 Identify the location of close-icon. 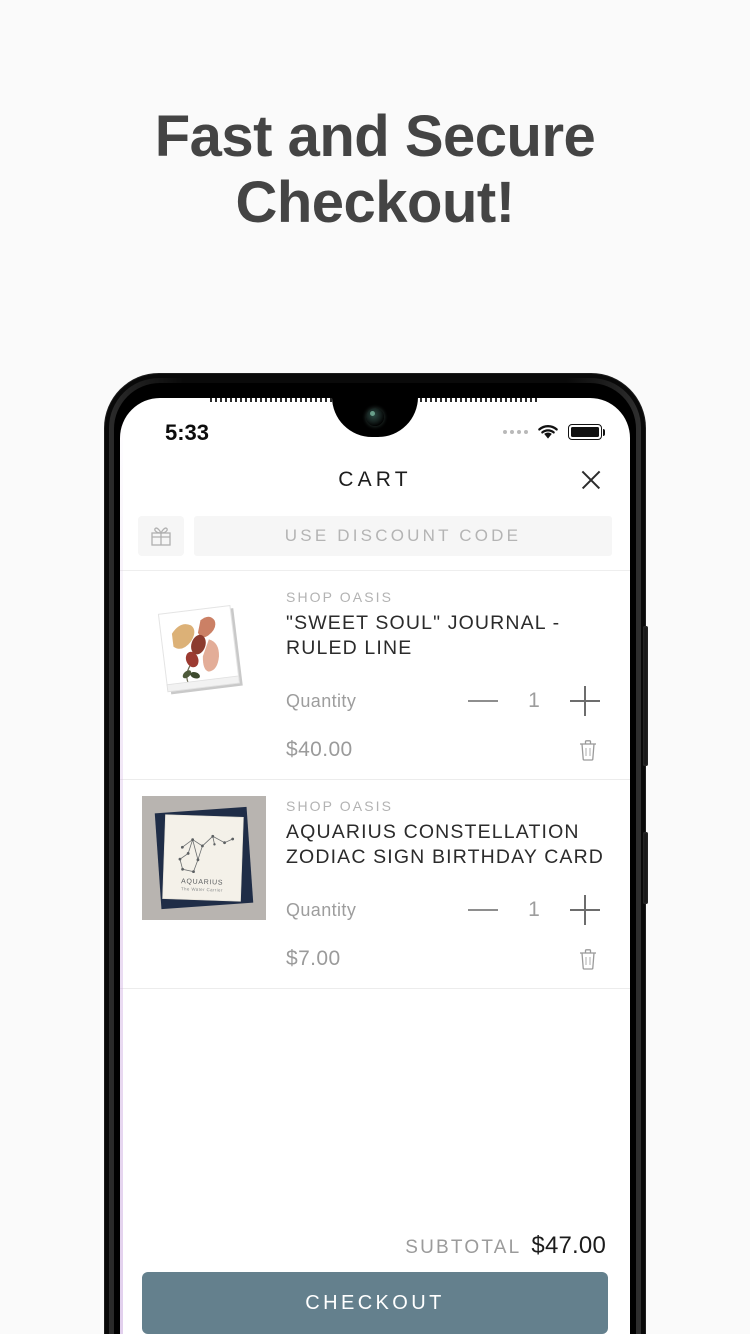
(591, 480).